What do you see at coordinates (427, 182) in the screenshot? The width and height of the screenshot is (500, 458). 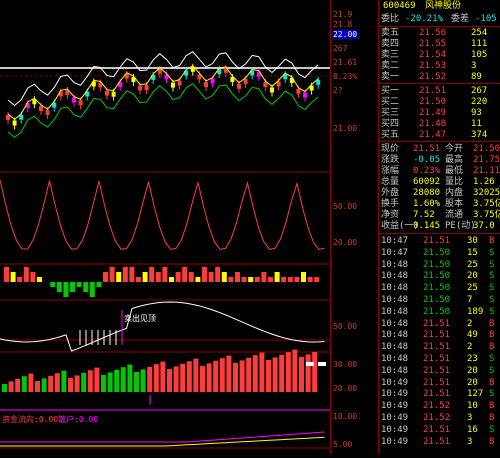 I see `quote-value: 60092` at bounding box center [427, 182].